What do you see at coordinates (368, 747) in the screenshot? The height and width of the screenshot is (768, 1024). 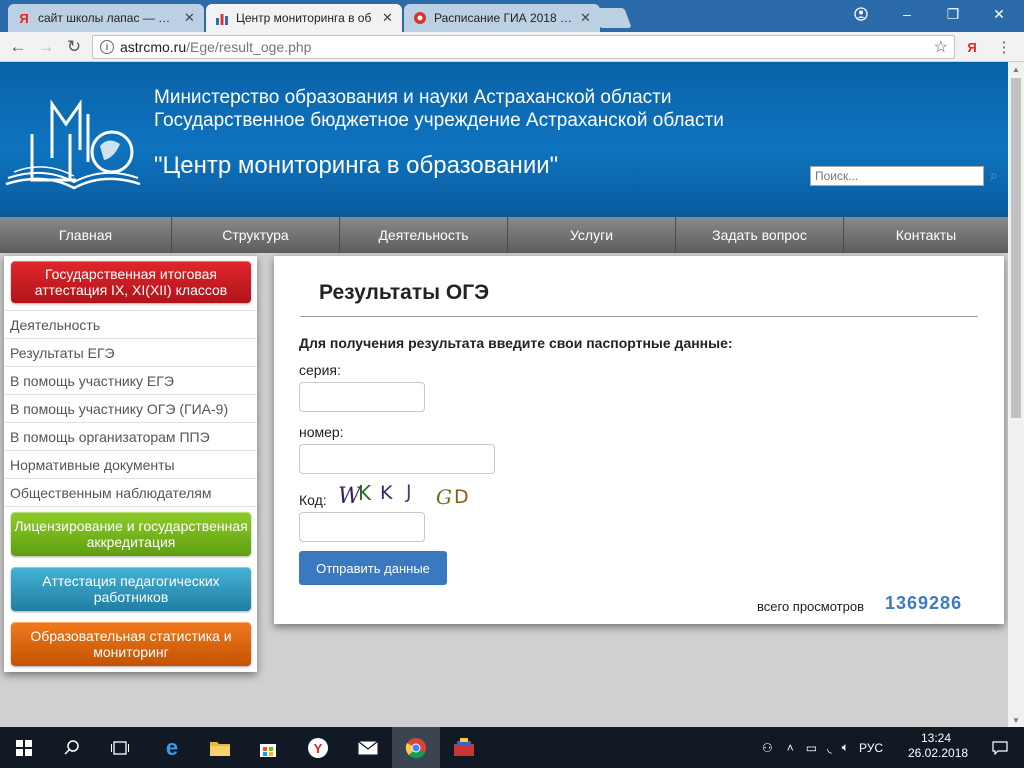 I see `mail-icon` at bounding box center [368, 747].